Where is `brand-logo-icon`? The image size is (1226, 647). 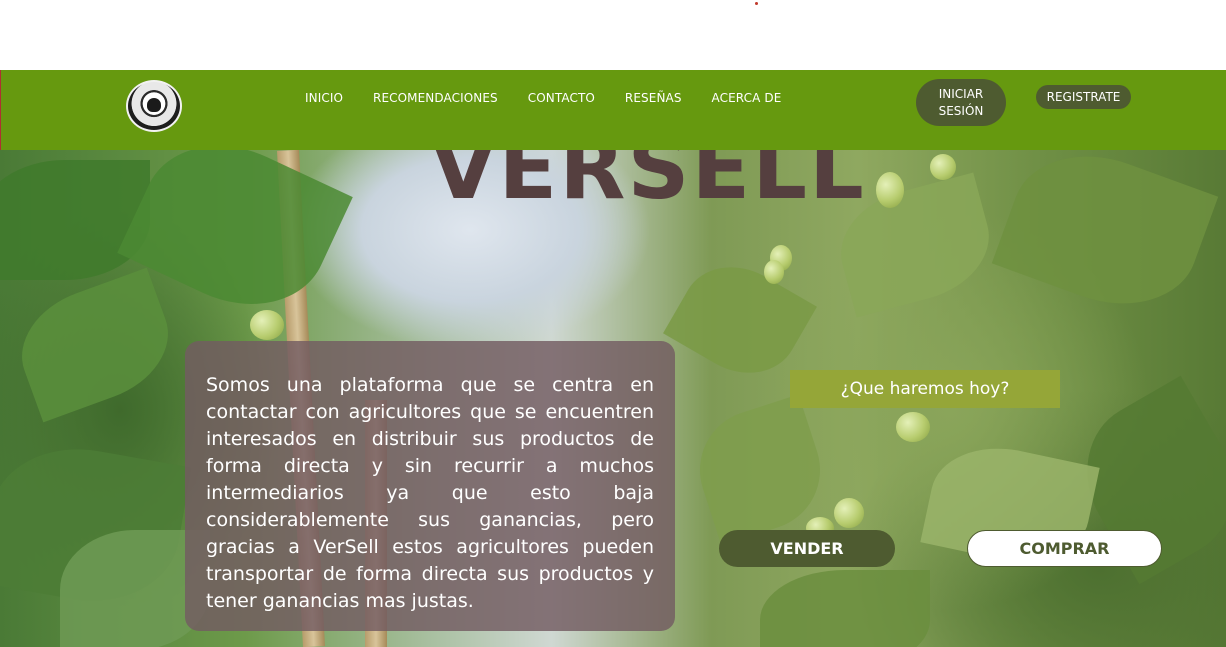 brand-logo-icon is located at coordinates (154, 106).